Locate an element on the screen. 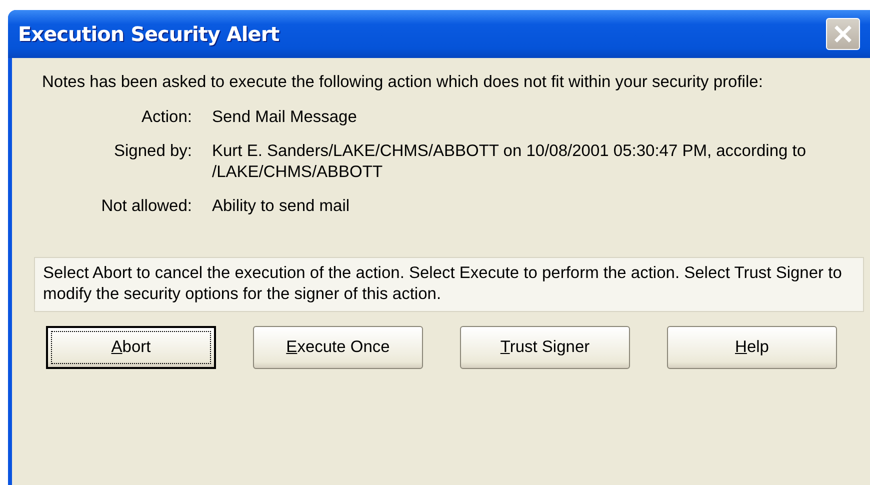 The height and width of the screenshot is (485, 870). detail-value: Kurt E. Sanders/LAKE/CHMS/ABBOTT on 10/08/2001 05:30:47 PM, according to /LAKE/CHMS/ABBOTT is located at coordinates (510, 162).